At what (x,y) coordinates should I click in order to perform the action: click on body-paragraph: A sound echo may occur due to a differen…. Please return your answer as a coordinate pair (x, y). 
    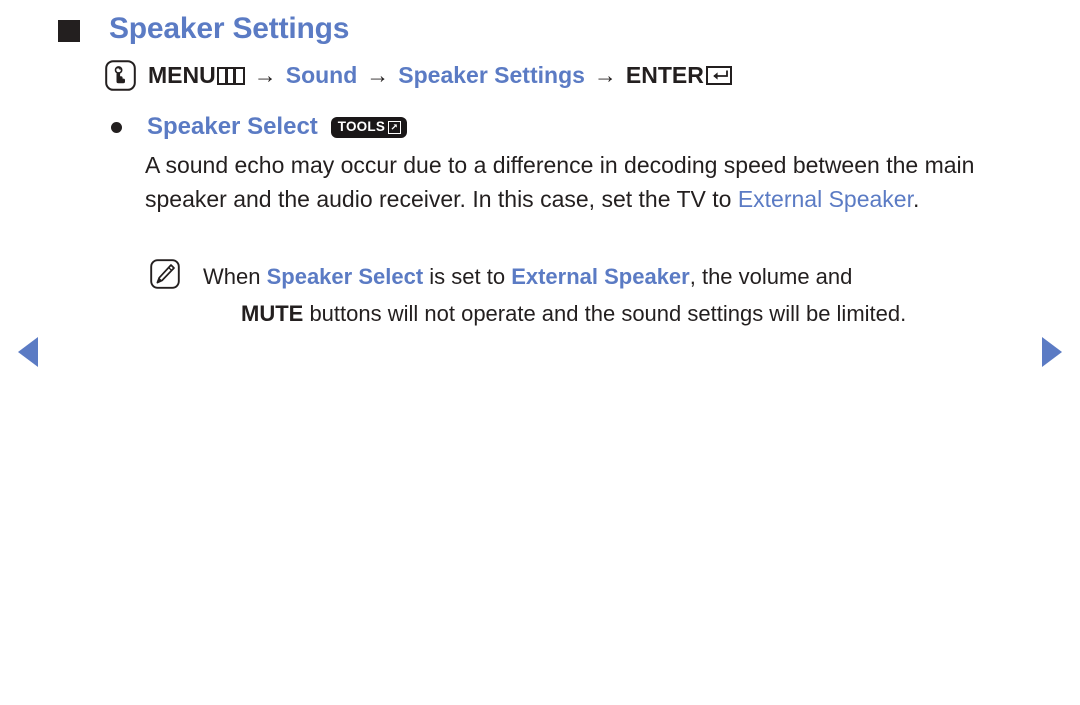
    Looking at the image, I should click on (585, 182).